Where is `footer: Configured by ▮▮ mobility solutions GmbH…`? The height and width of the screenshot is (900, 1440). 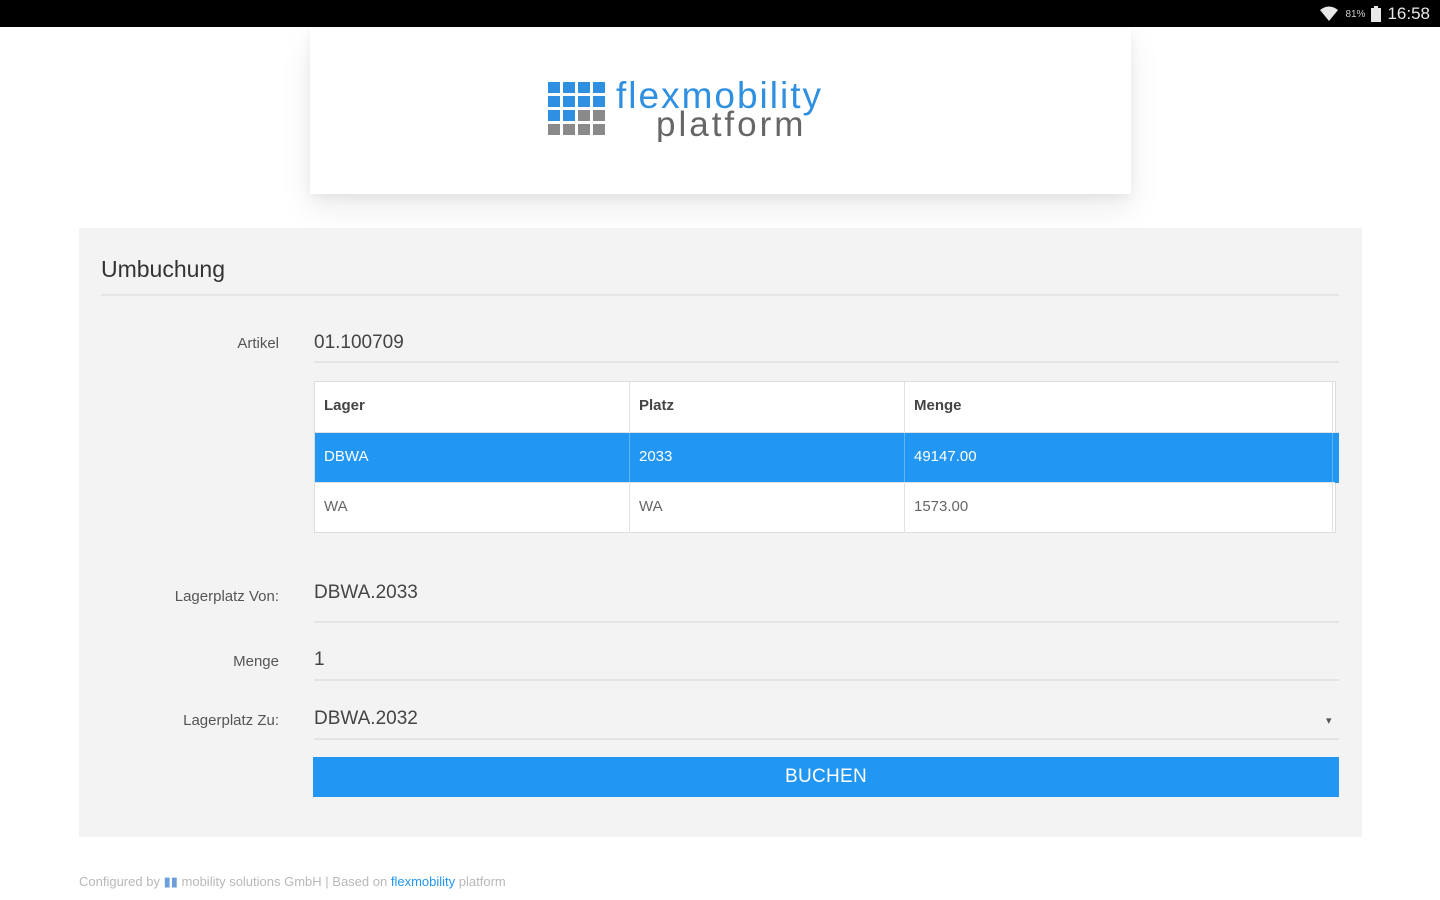
footer: Configured by ▮▮ mobility solutions GmbH… is located at coordinates (292, 882).